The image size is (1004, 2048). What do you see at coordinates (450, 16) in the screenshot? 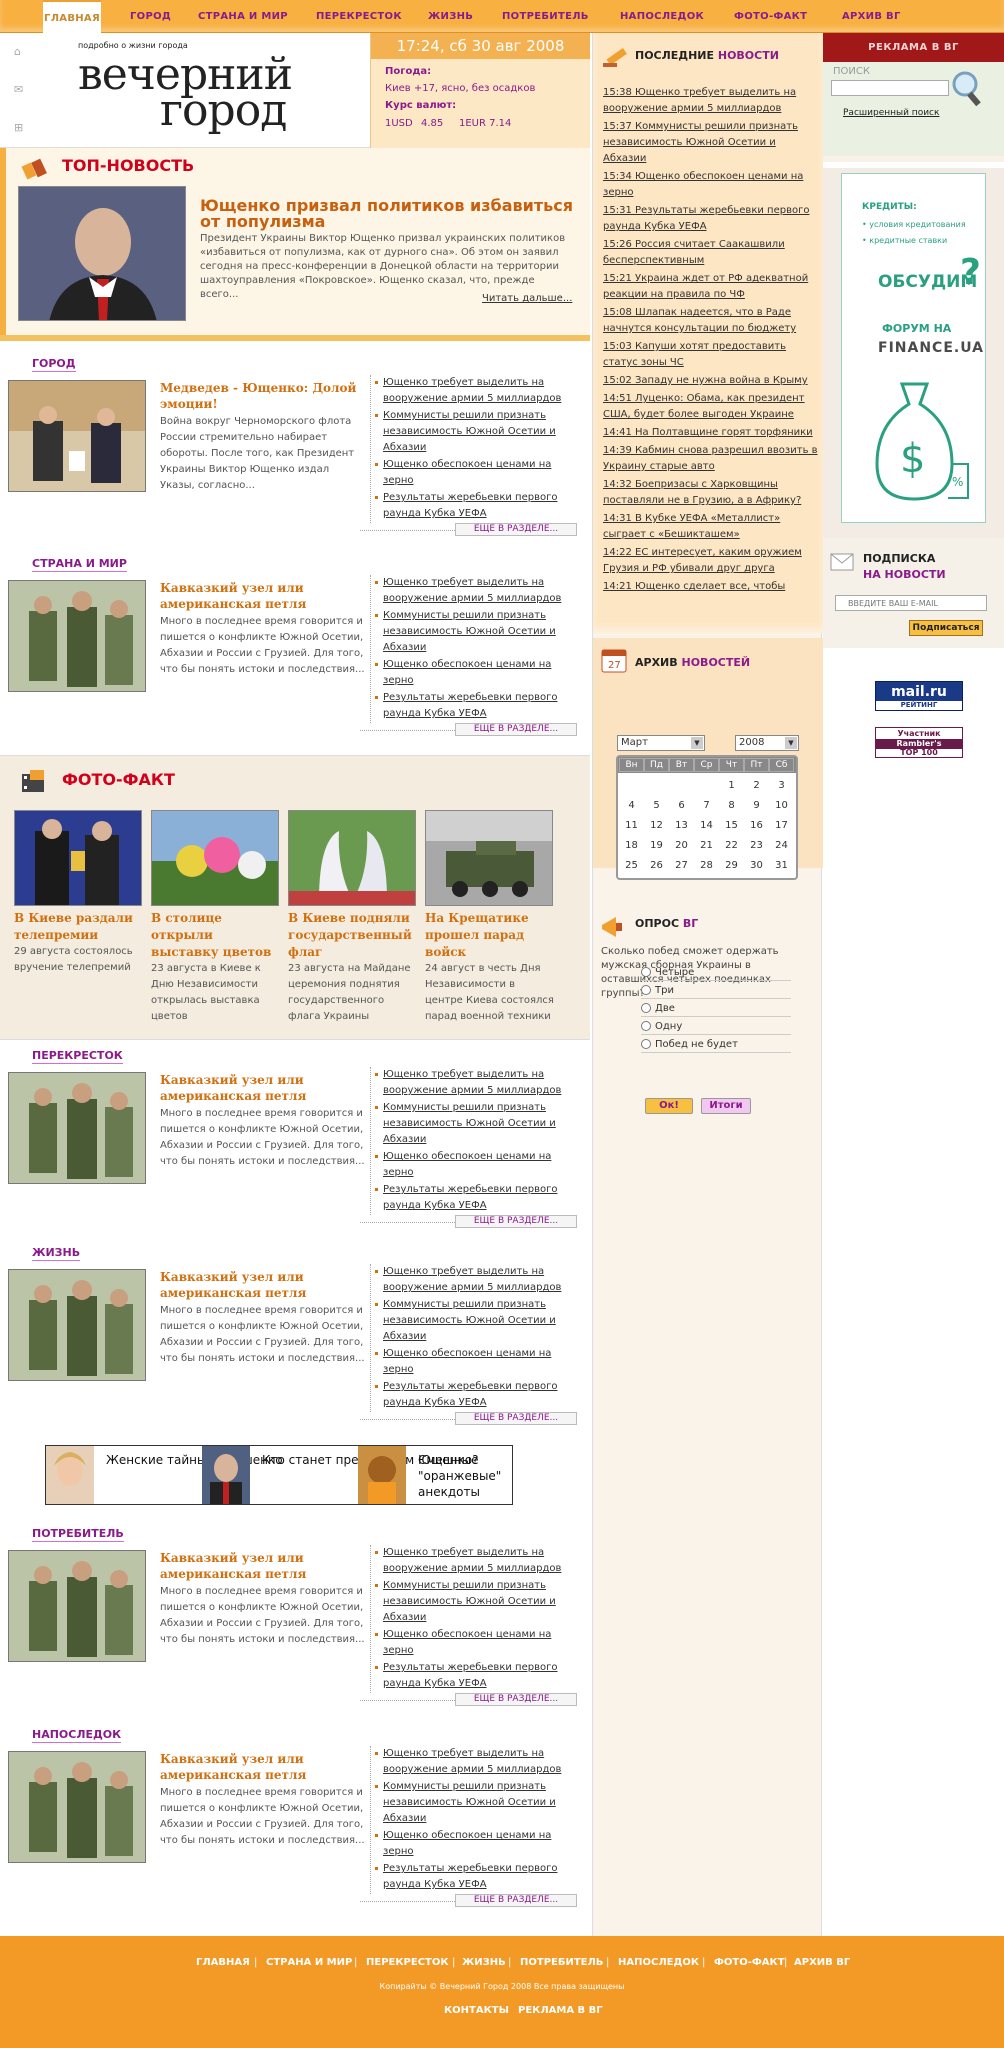
I see `nav-item-life: ЖИЗНЬ` at bounding box center [450, 16].